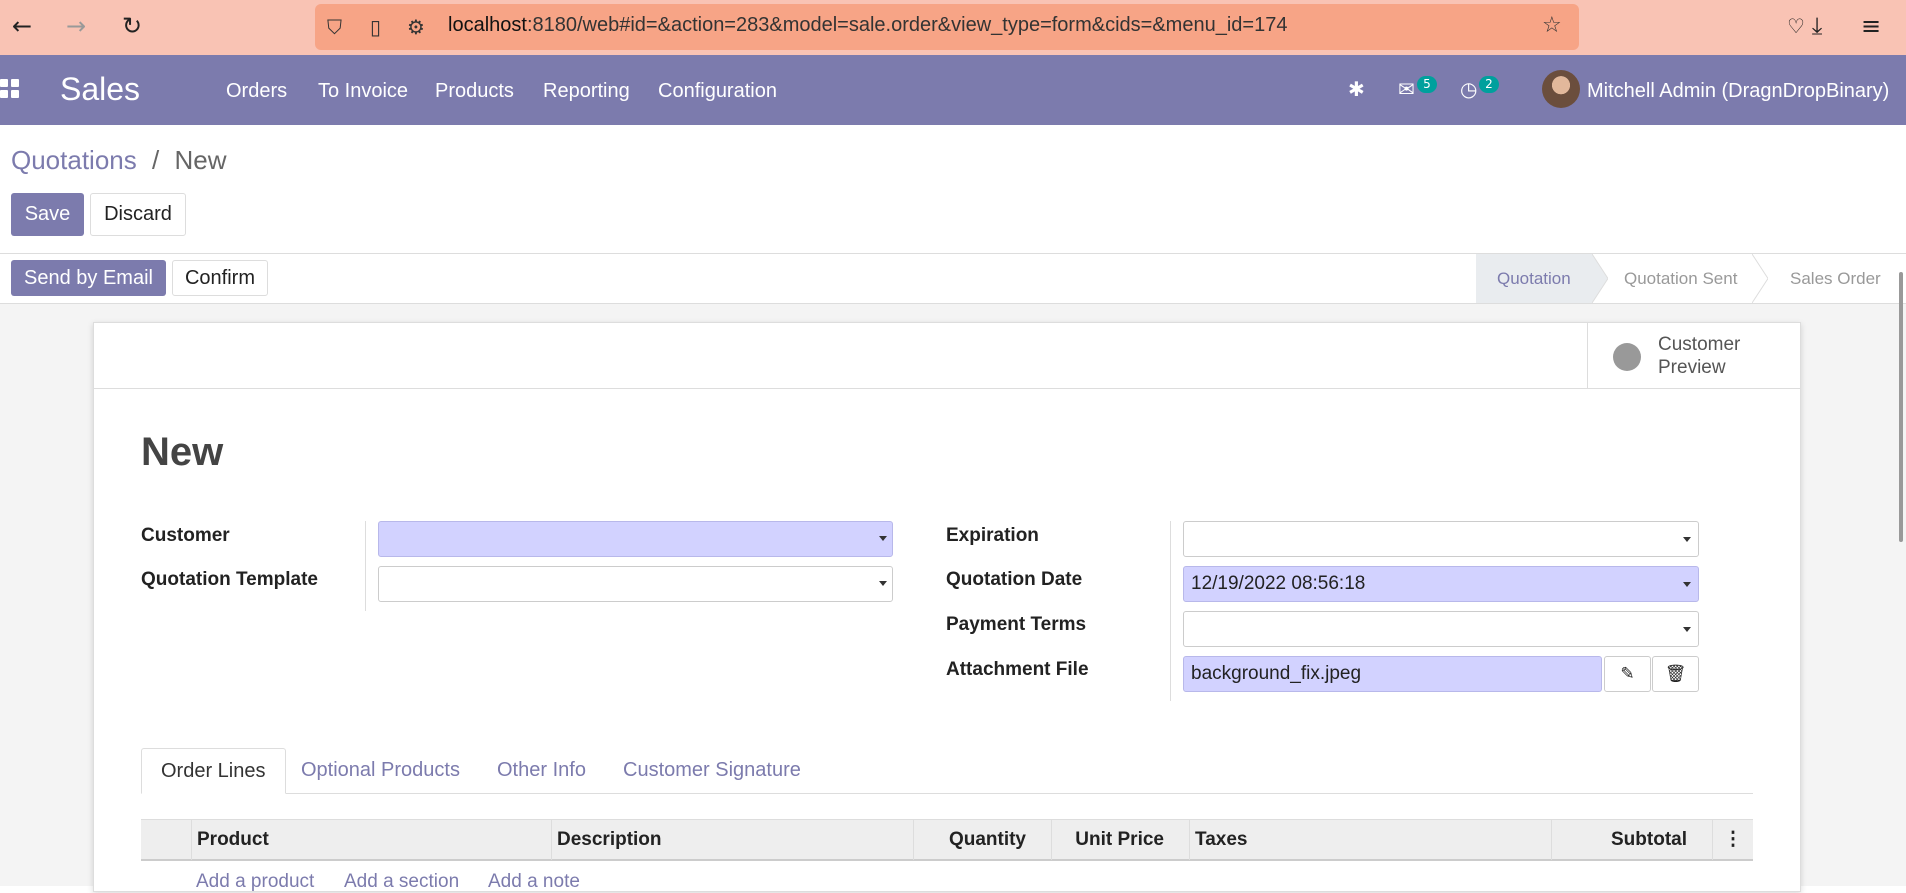 The width and height of the screenshot is (1906, 893). Describe the element at coordinates (74, 160) in the screenshot. I see `breadcrumb-quotations: Quotations` at that location.